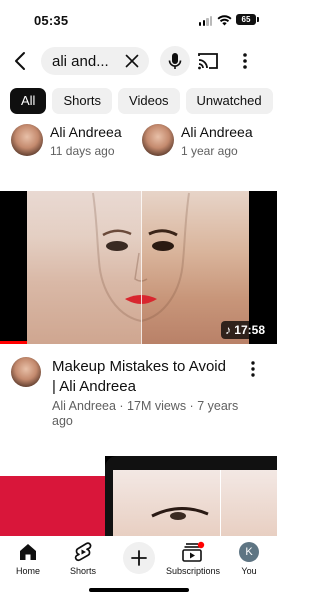  I want to click on clear-search-icon, so click(132, 61).